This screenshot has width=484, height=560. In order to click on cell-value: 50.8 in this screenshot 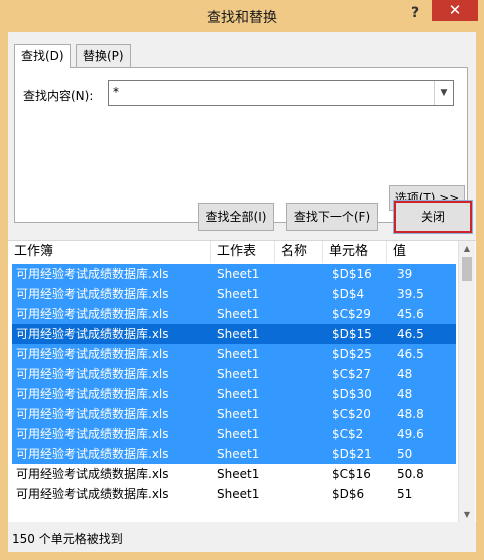, I will do `click(410, 474)`.